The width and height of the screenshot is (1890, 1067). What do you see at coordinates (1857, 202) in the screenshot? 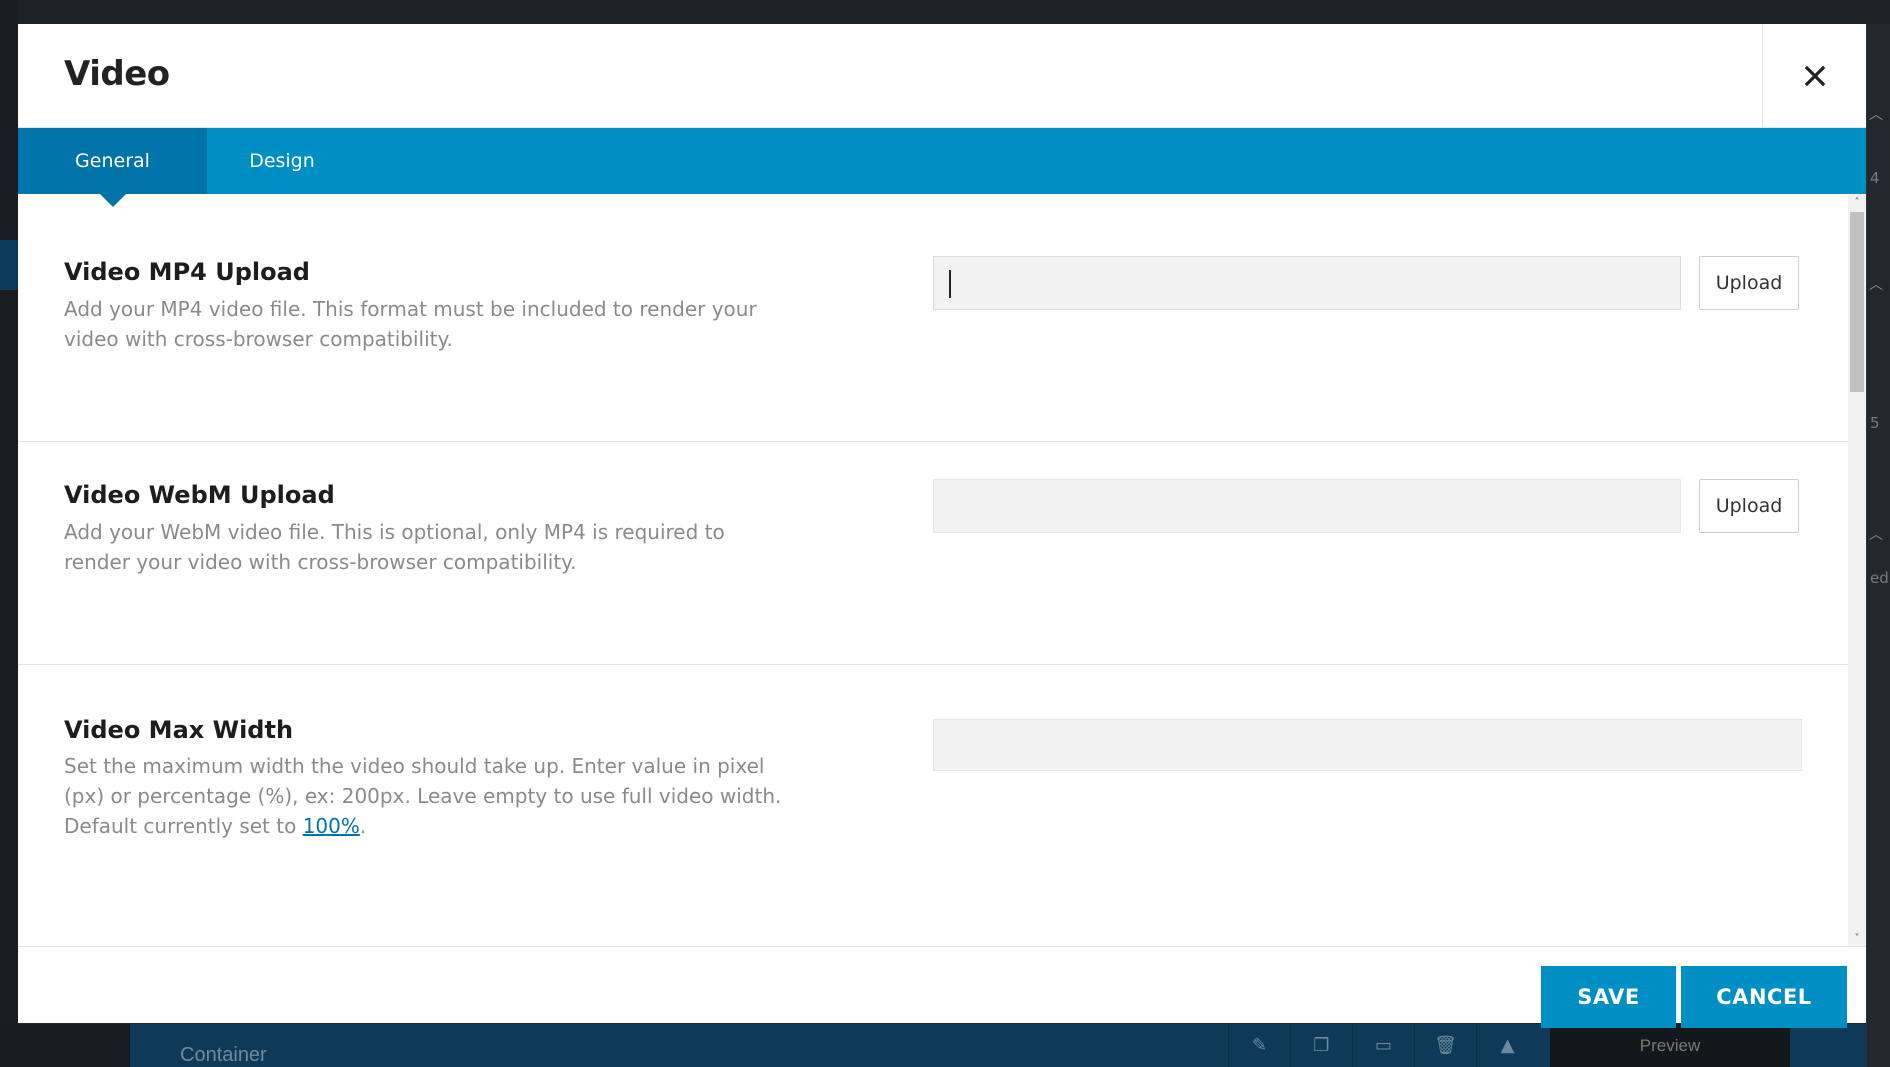
I see `scroll-up-icon: ˄` at bounding box center [1857, 202].